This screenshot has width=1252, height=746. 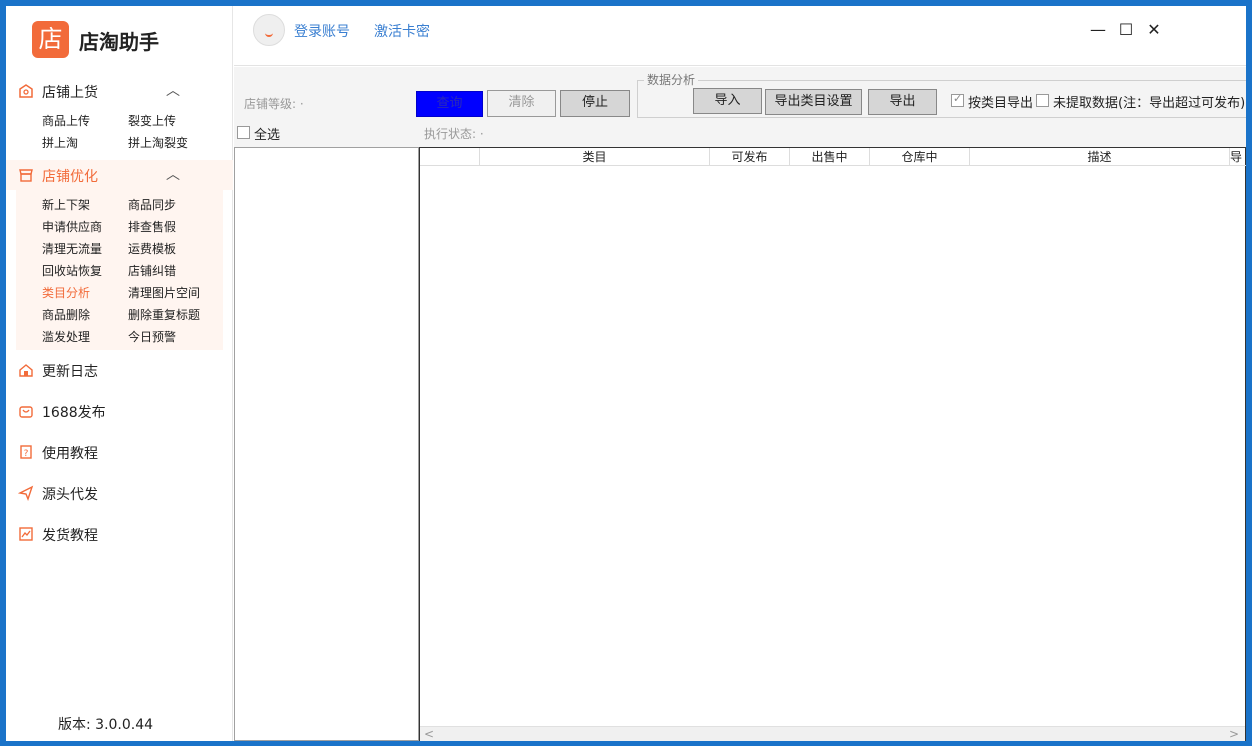 What do you see at coordinates (72, 226) in the screenshot?
I see `sidebar-item-apply-supplier: 申请供应商` at bounding box center [72, 226].